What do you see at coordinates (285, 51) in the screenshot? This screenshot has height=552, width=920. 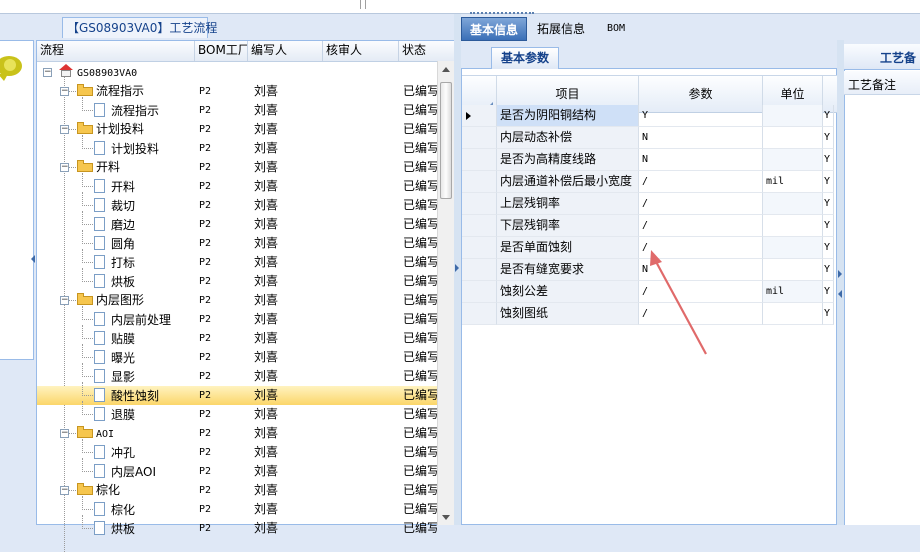 I see `col-header-writer: 编写人` at bounding box center [285, 51].